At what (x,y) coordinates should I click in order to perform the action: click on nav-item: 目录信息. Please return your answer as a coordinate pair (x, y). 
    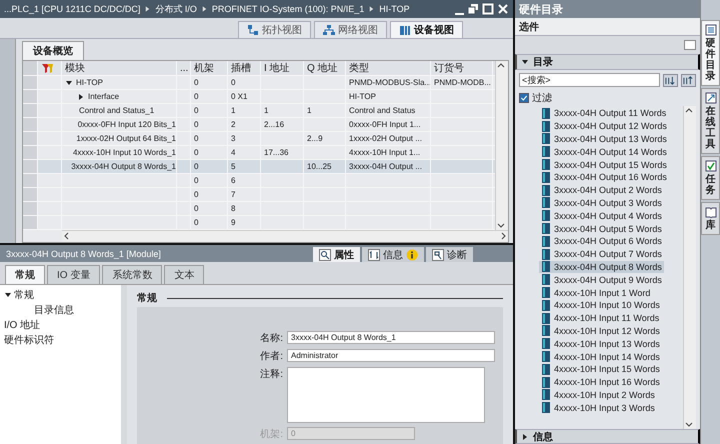
    Looking at the image, I should click on (54, 310).